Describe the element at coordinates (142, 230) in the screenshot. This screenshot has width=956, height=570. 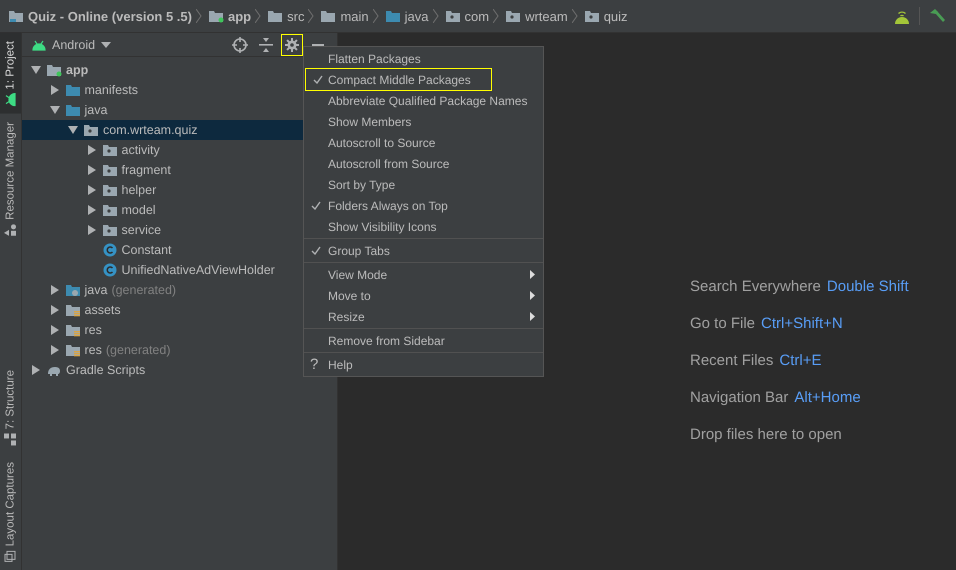
I see `tree-item-label: service` at that location.